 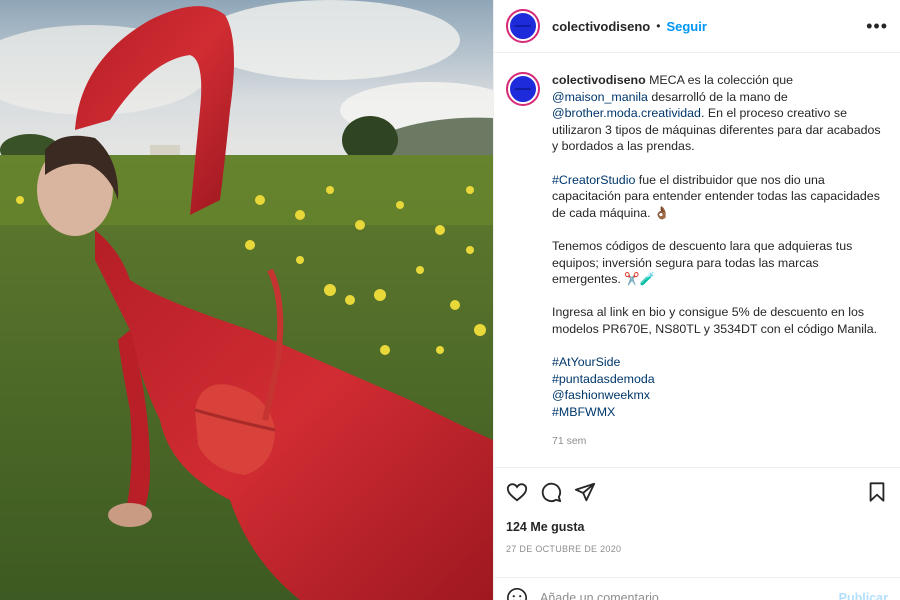 What do you see at coordinates (523, 26) in the screenshot?
I see `avatar` at bounding box center [523, 26].